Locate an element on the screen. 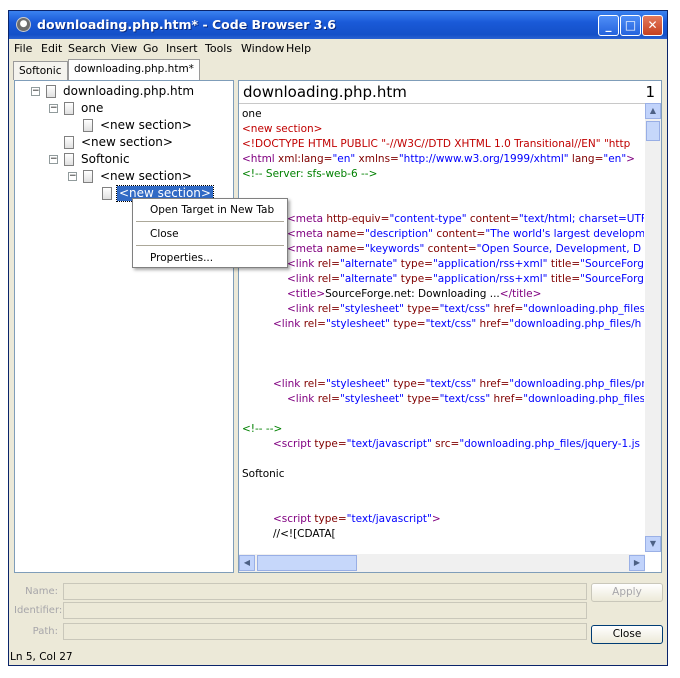  code-token: "application/rss+xml" is located at coordinates (490, 279).